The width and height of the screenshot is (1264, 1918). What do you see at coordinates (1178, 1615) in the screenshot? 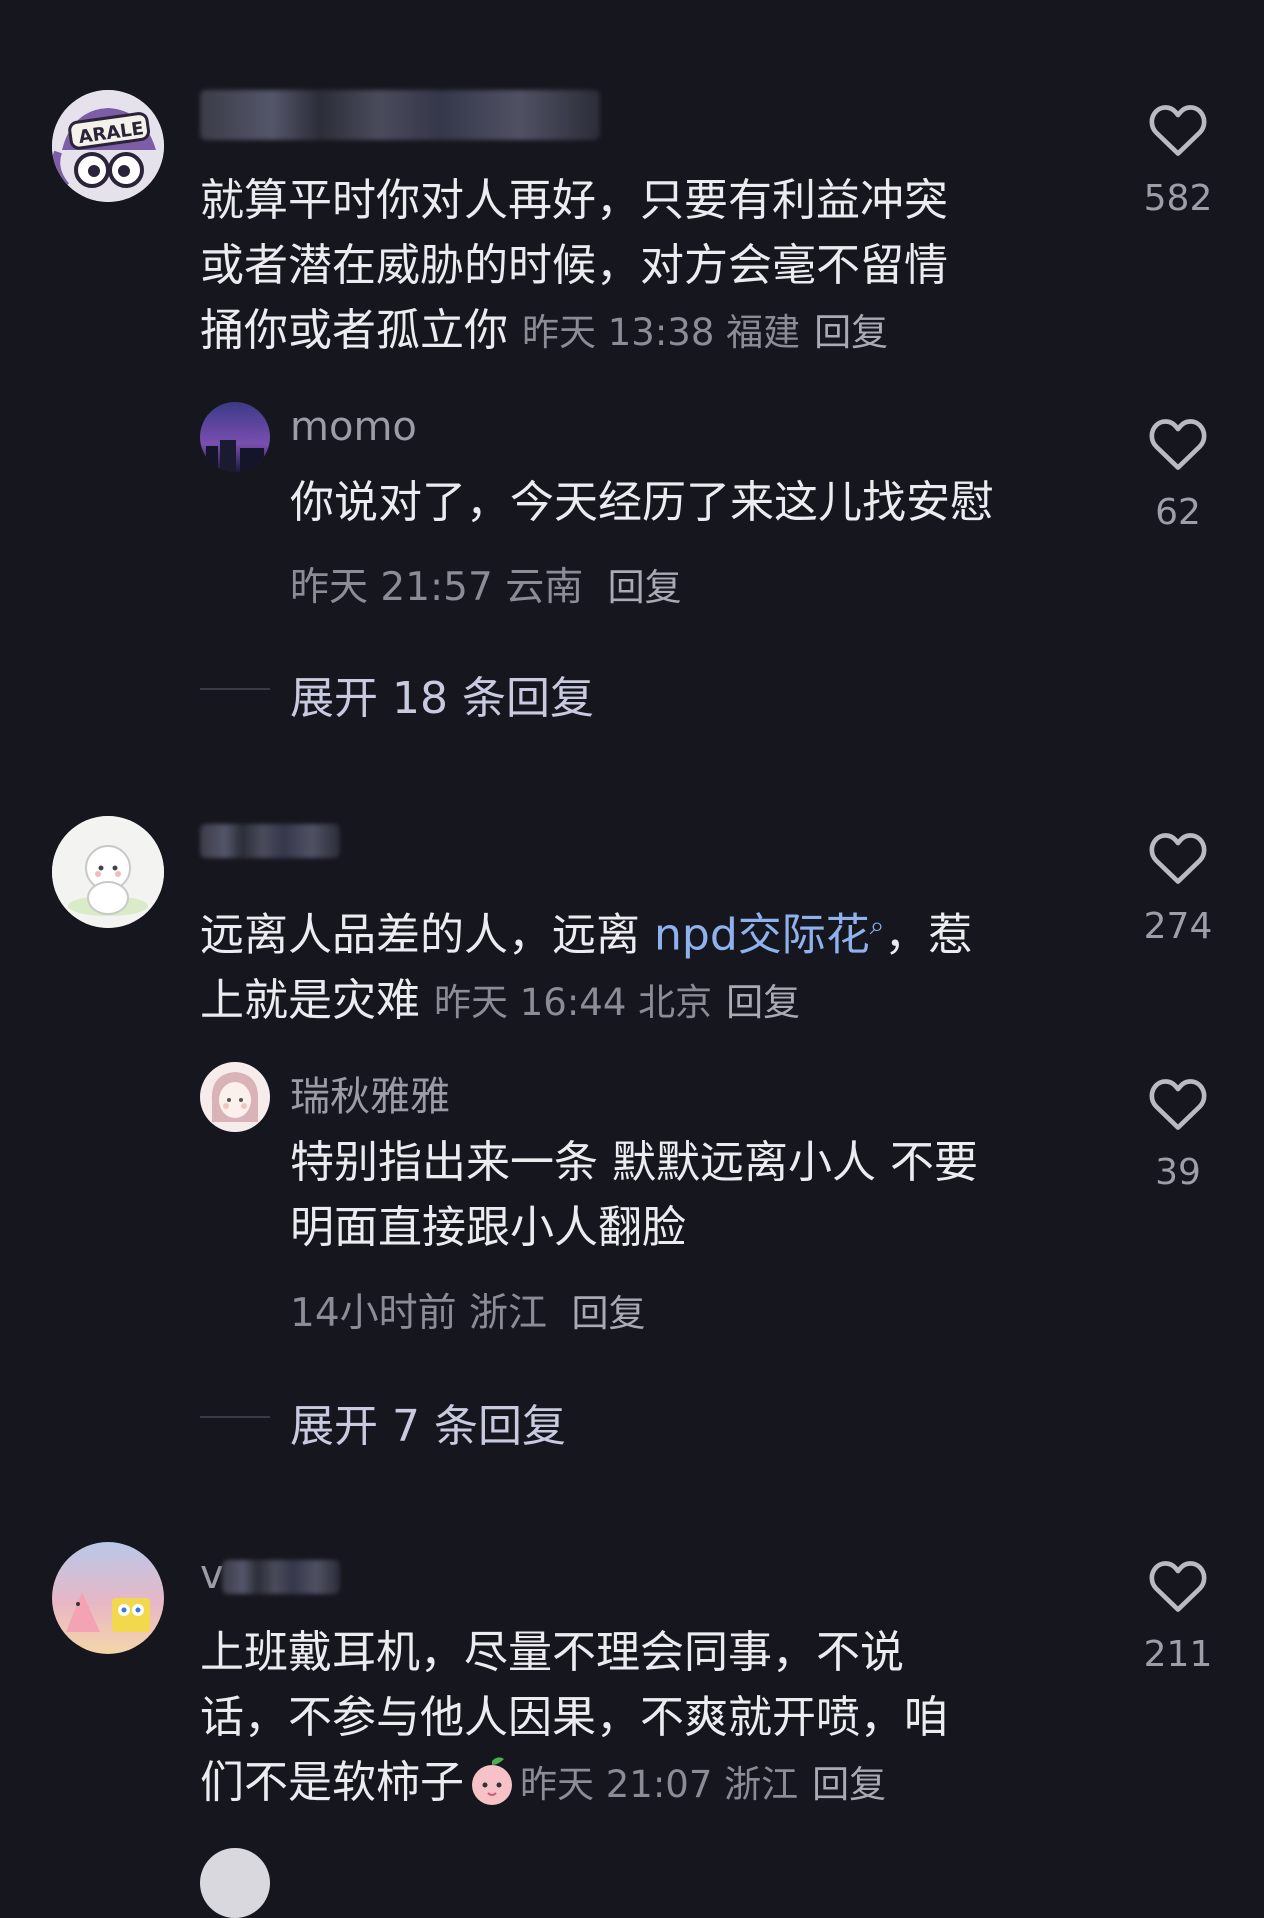
I see `like-button: 211` at bounding box center [1178, 1615].